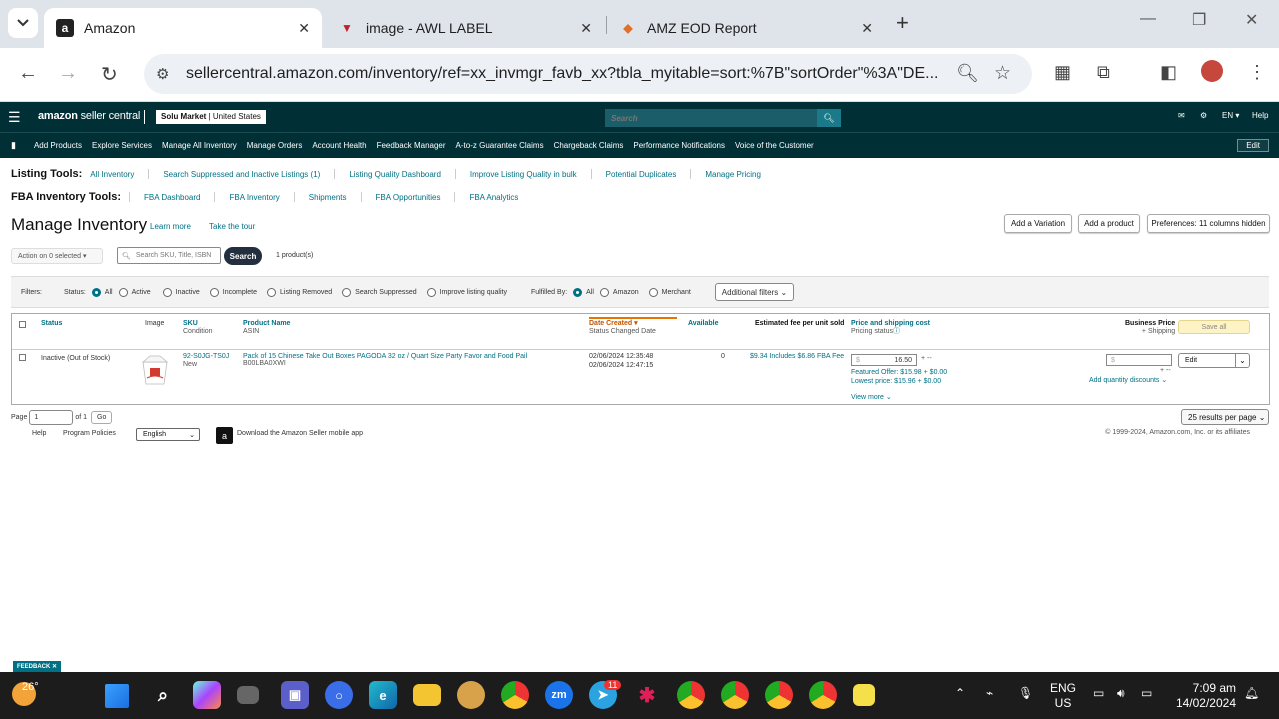  I want to click on link-fba-inventory: FBA Inventory, so click(254, 197).